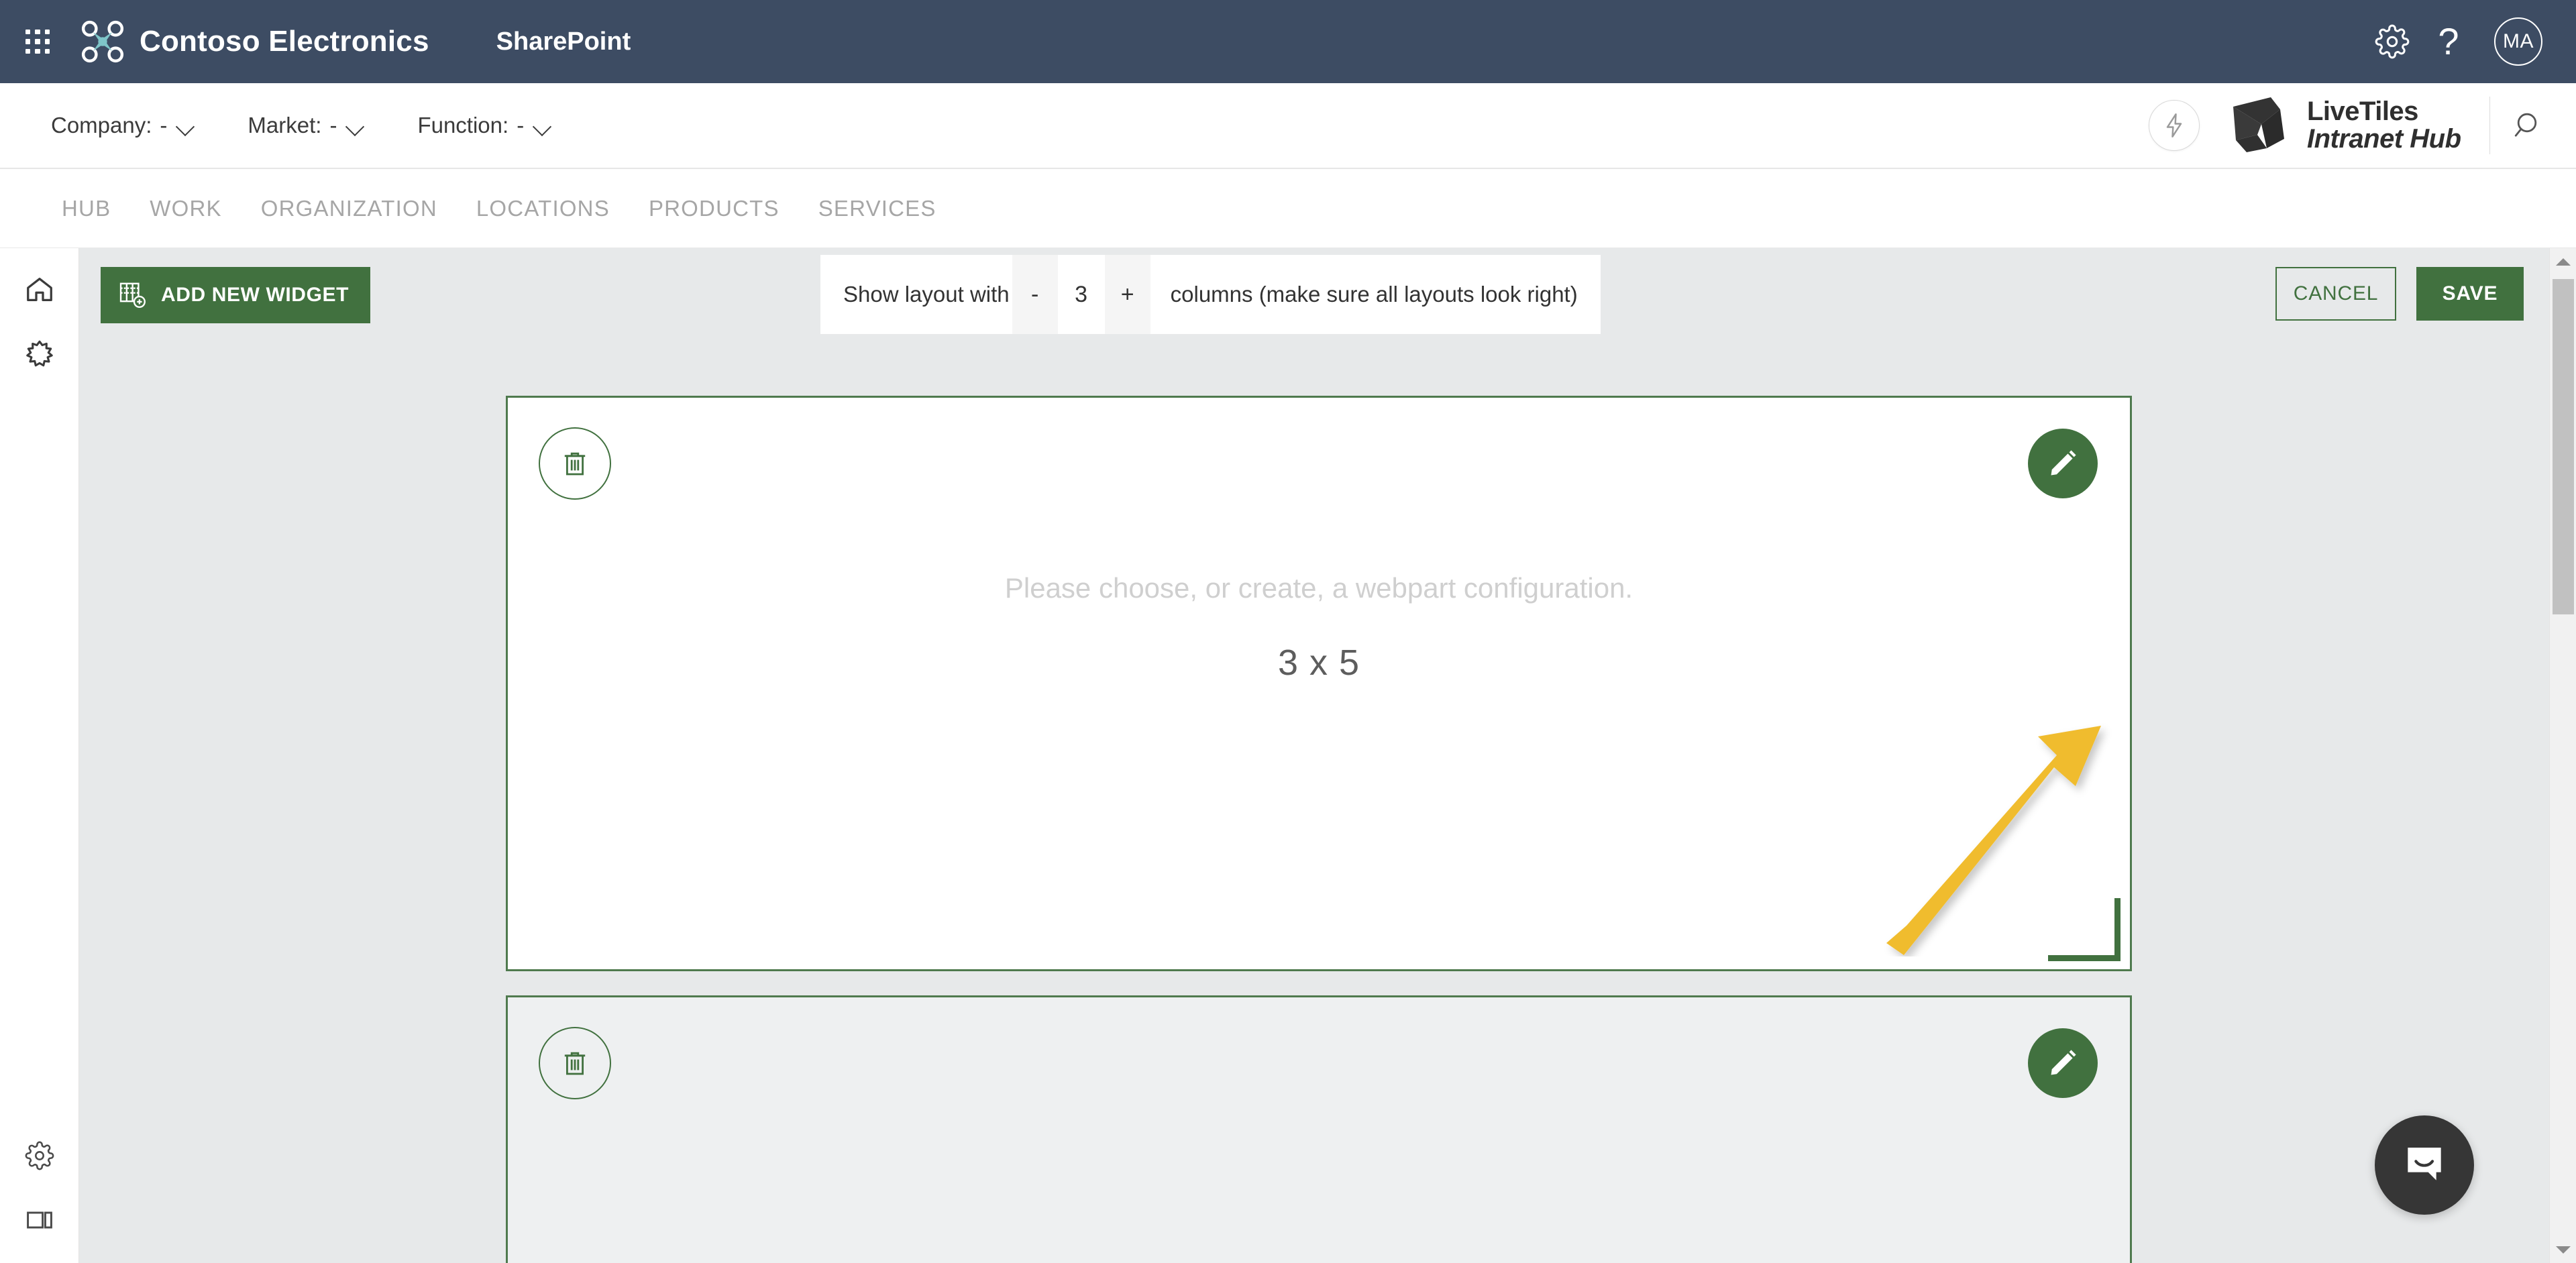  What do you see at coordinates (1288, 126) in the screenshot?
I see `filter-bar: Company: - Market: - Function: - LiveTil` at bounding box center [1288, 126].